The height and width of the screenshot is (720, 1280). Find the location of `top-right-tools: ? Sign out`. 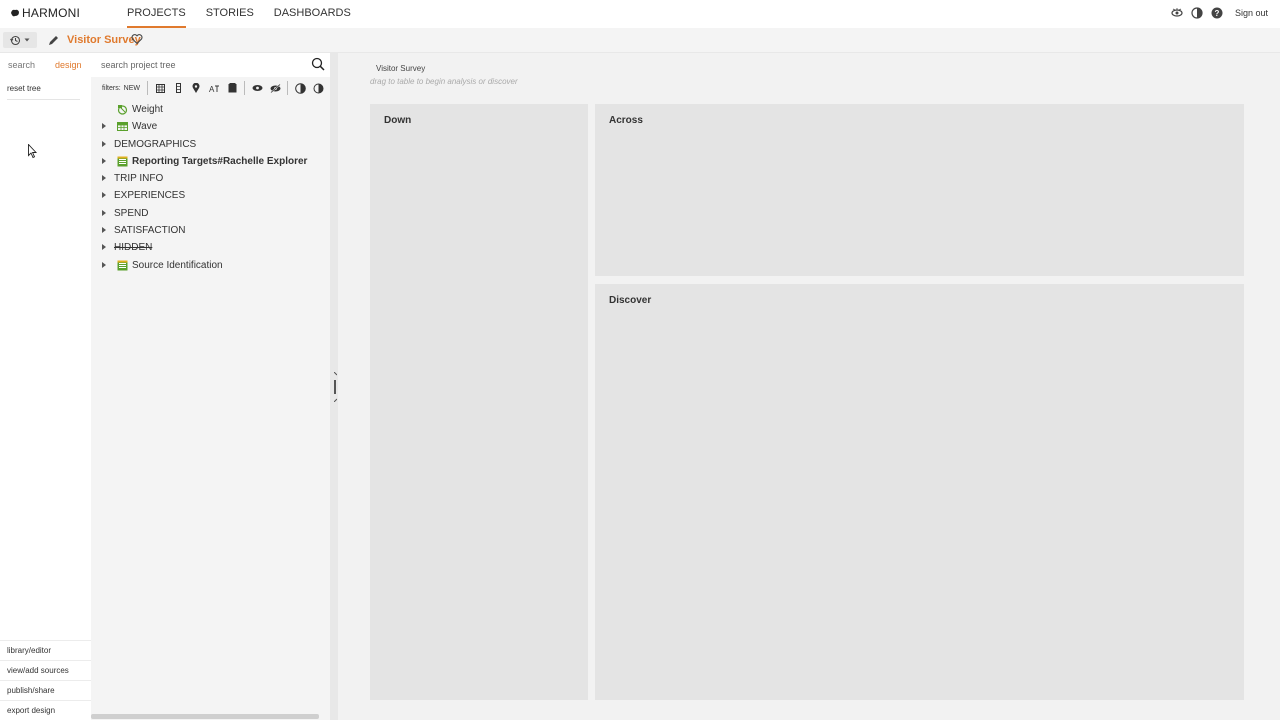

top-right-tools: ? Sign out is located at coordinates (1219, 13).